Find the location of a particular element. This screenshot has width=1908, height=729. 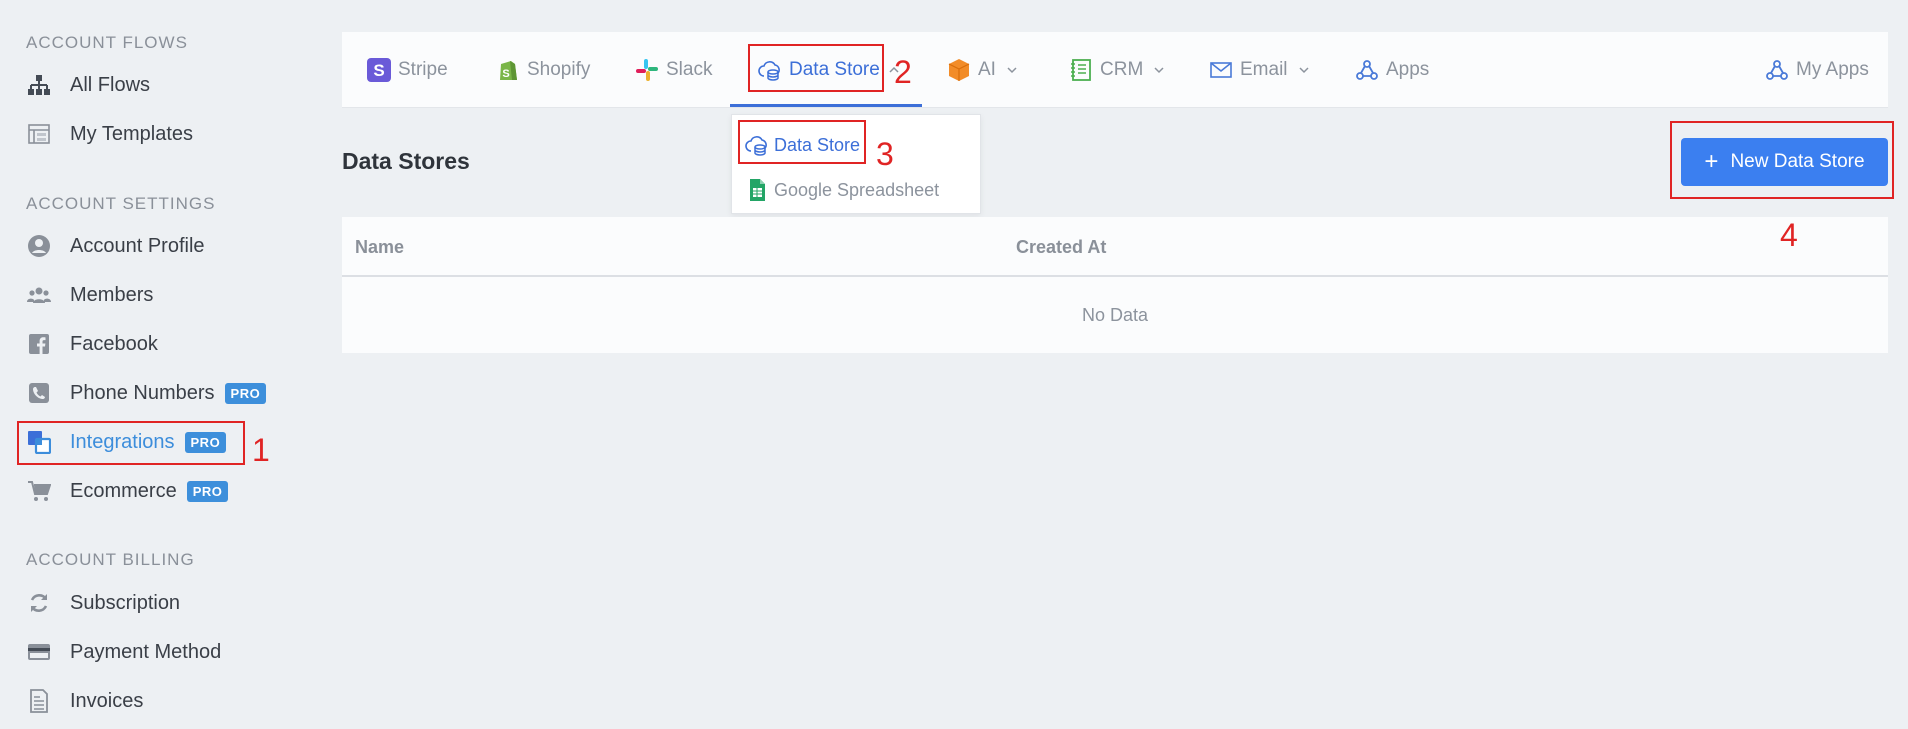

sidebar-item-label: Invoices is located at coordinates (107, 700).